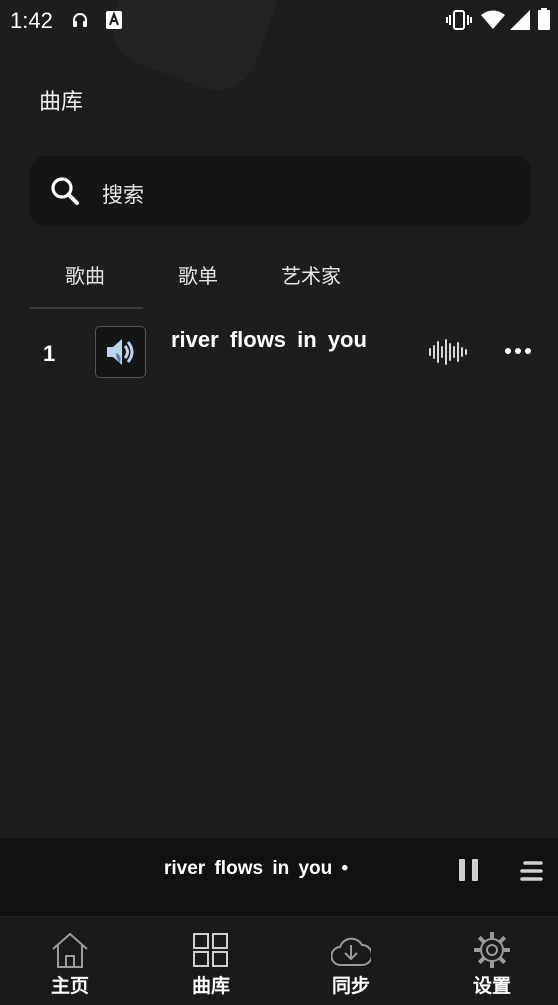 The image size is (558, 1005). I want to click on nav-item-home: 主页, so click(70, 961).